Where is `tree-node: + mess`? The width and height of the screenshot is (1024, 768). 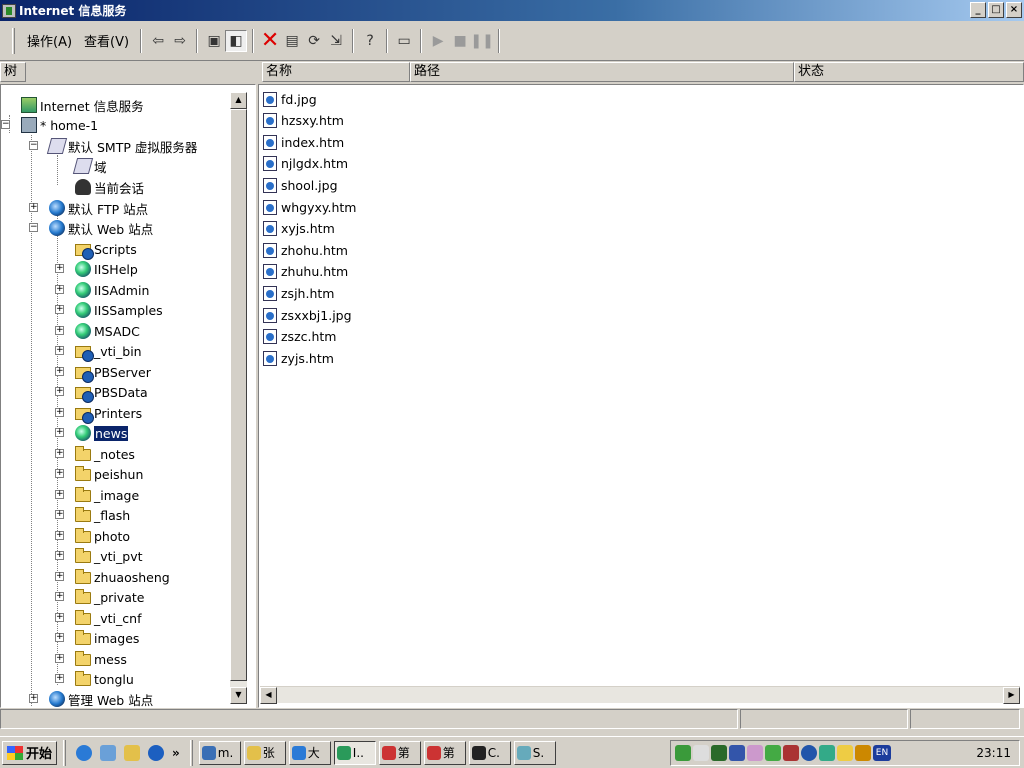
tree-node: + mess is located at coordinates (91, 659).